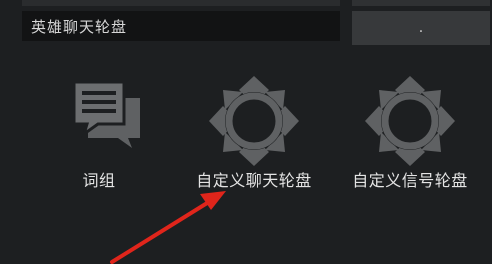 The image size is (492, 264). Describe the element at coordinates (410, 180) in the screenshot. I see `custom-signal-wheel-label: 自定义信号轮盘` at that location.